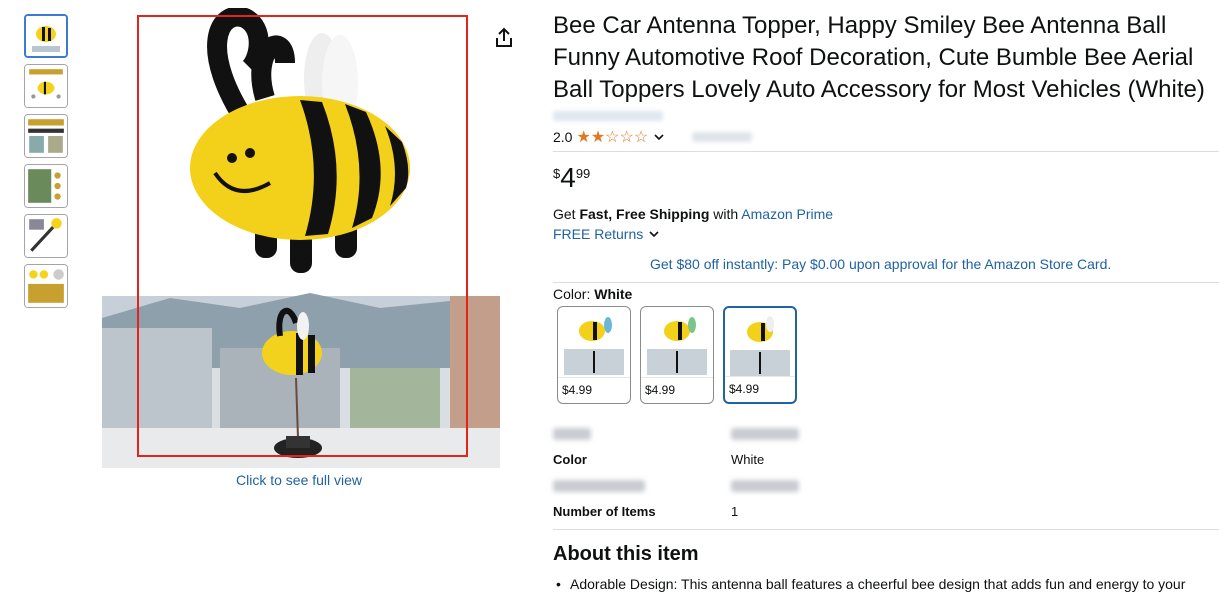 This screenshot has height=599, width=1231. Describe the element at coordinates (626, 554) in the screenshot. I see `about-heading: About this item` at that location.